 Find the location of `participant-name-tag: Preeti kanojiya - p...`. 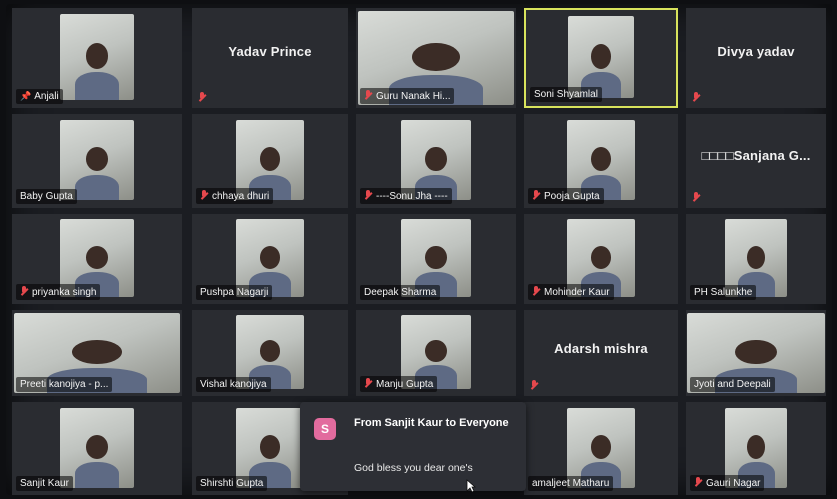

participant-name-tag: Preeti kanojiya - p... is located at coordinates (64, 384).